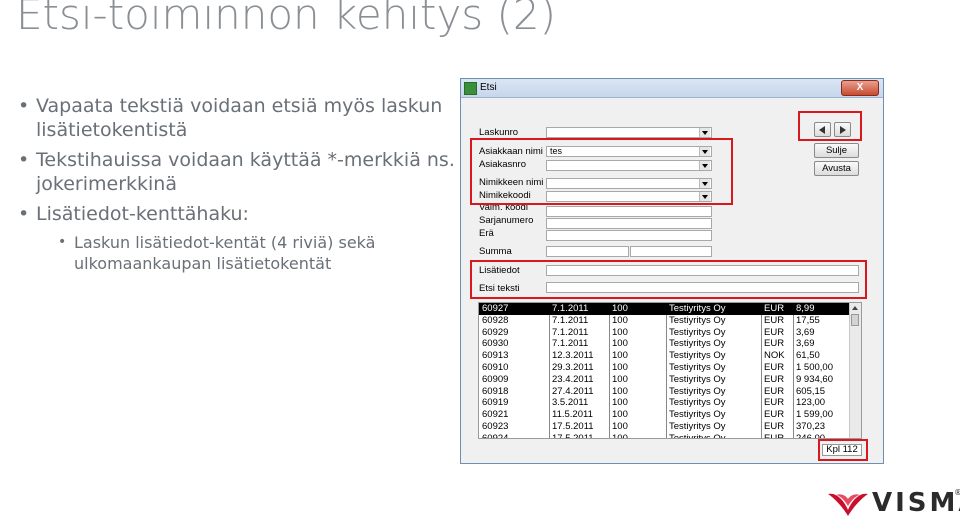  Describe the element at coordinates (499, 288) in the screenshot. I see `label-etsi-teksti: Etsi teksti` at that location.